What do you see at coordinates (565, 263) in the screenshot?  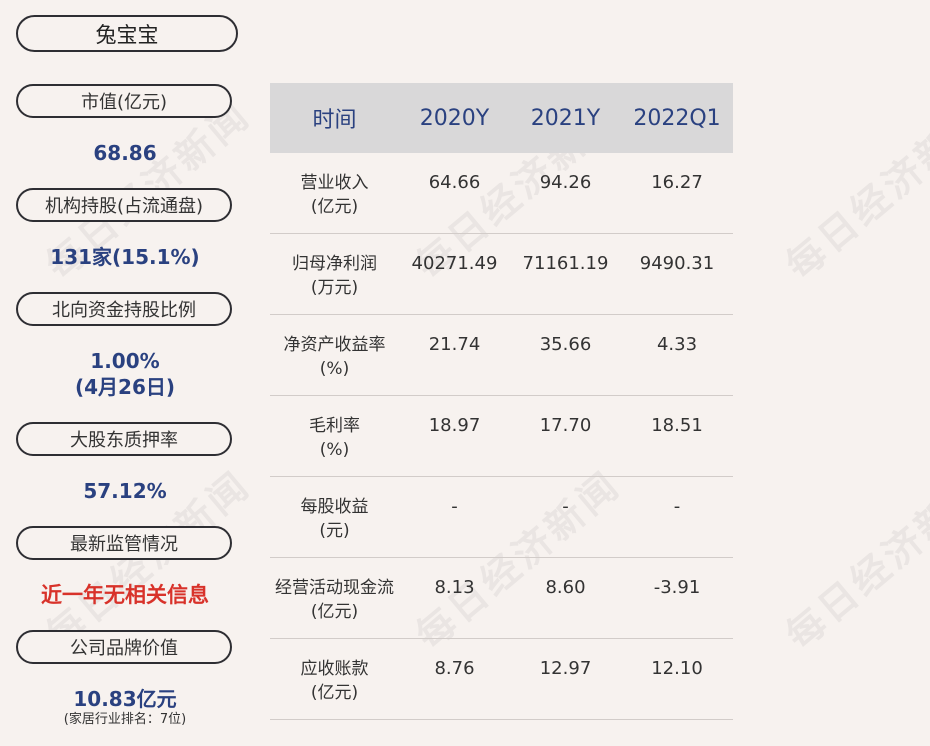 I see `cell: 71161.19` at bounding box center [565, 263].